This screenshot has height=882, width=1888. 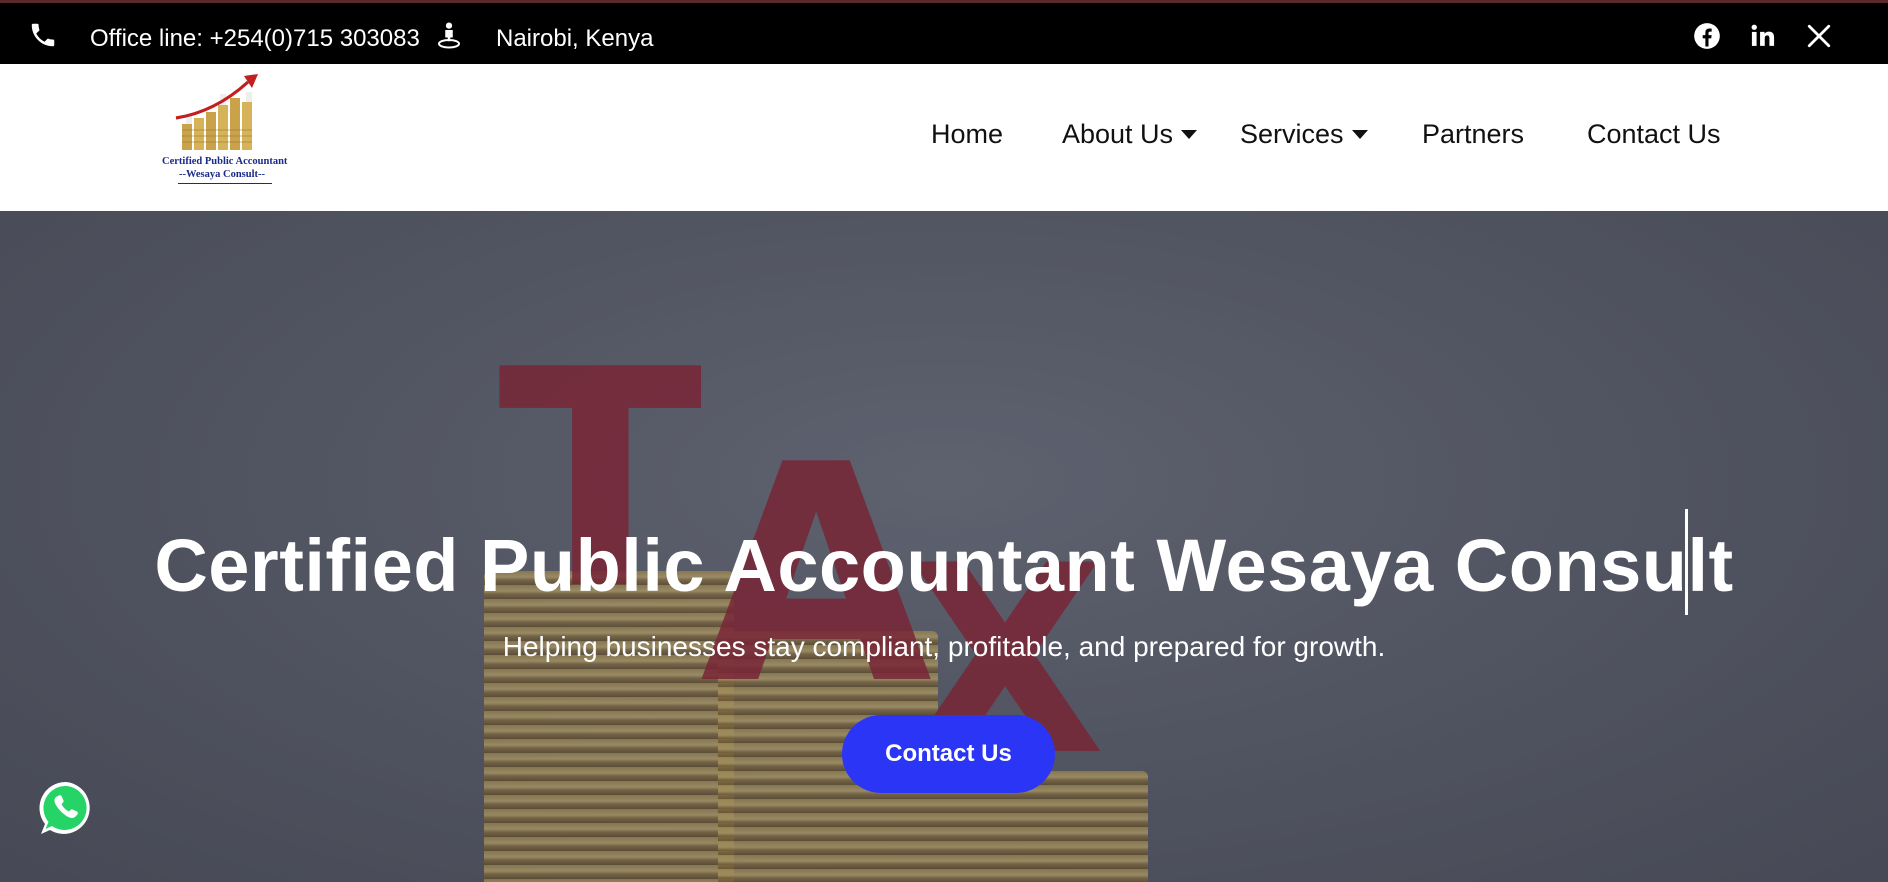 I want to click on location-person-icon, so click(x=449, y=38).